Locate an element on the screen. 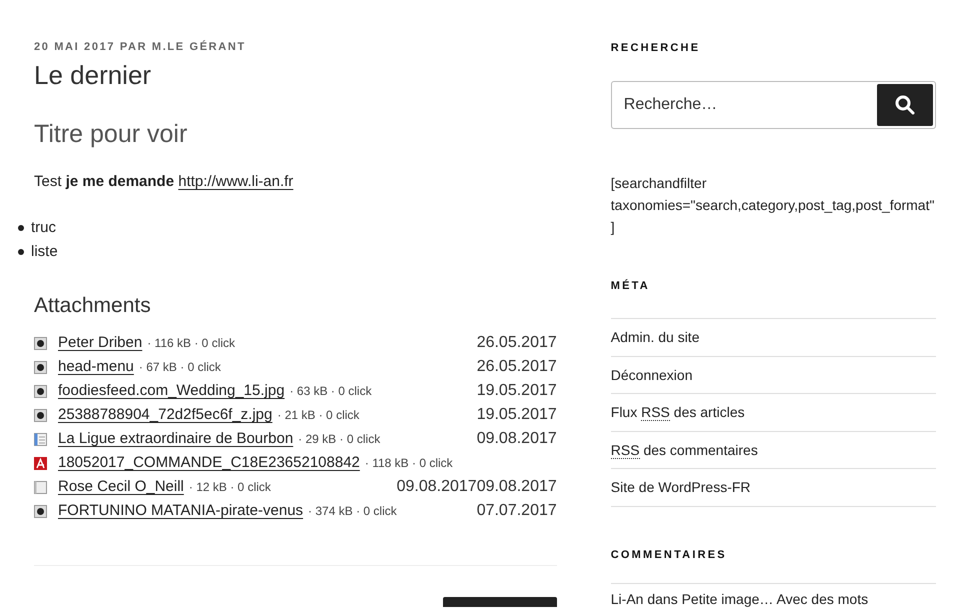 This screenshot has width=970, height=611. attachment-info: · 67 kB · 0 click is located at coordinates (179, 367).